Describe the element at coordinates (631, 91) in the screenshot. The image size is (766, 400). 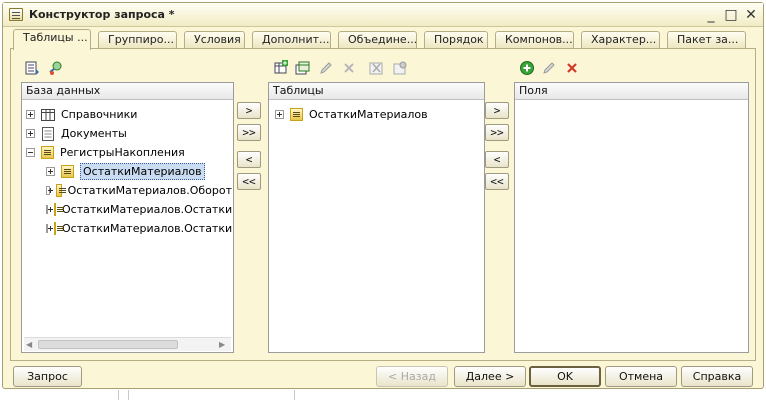
I see `fields-panel-header: Поля` at that location.